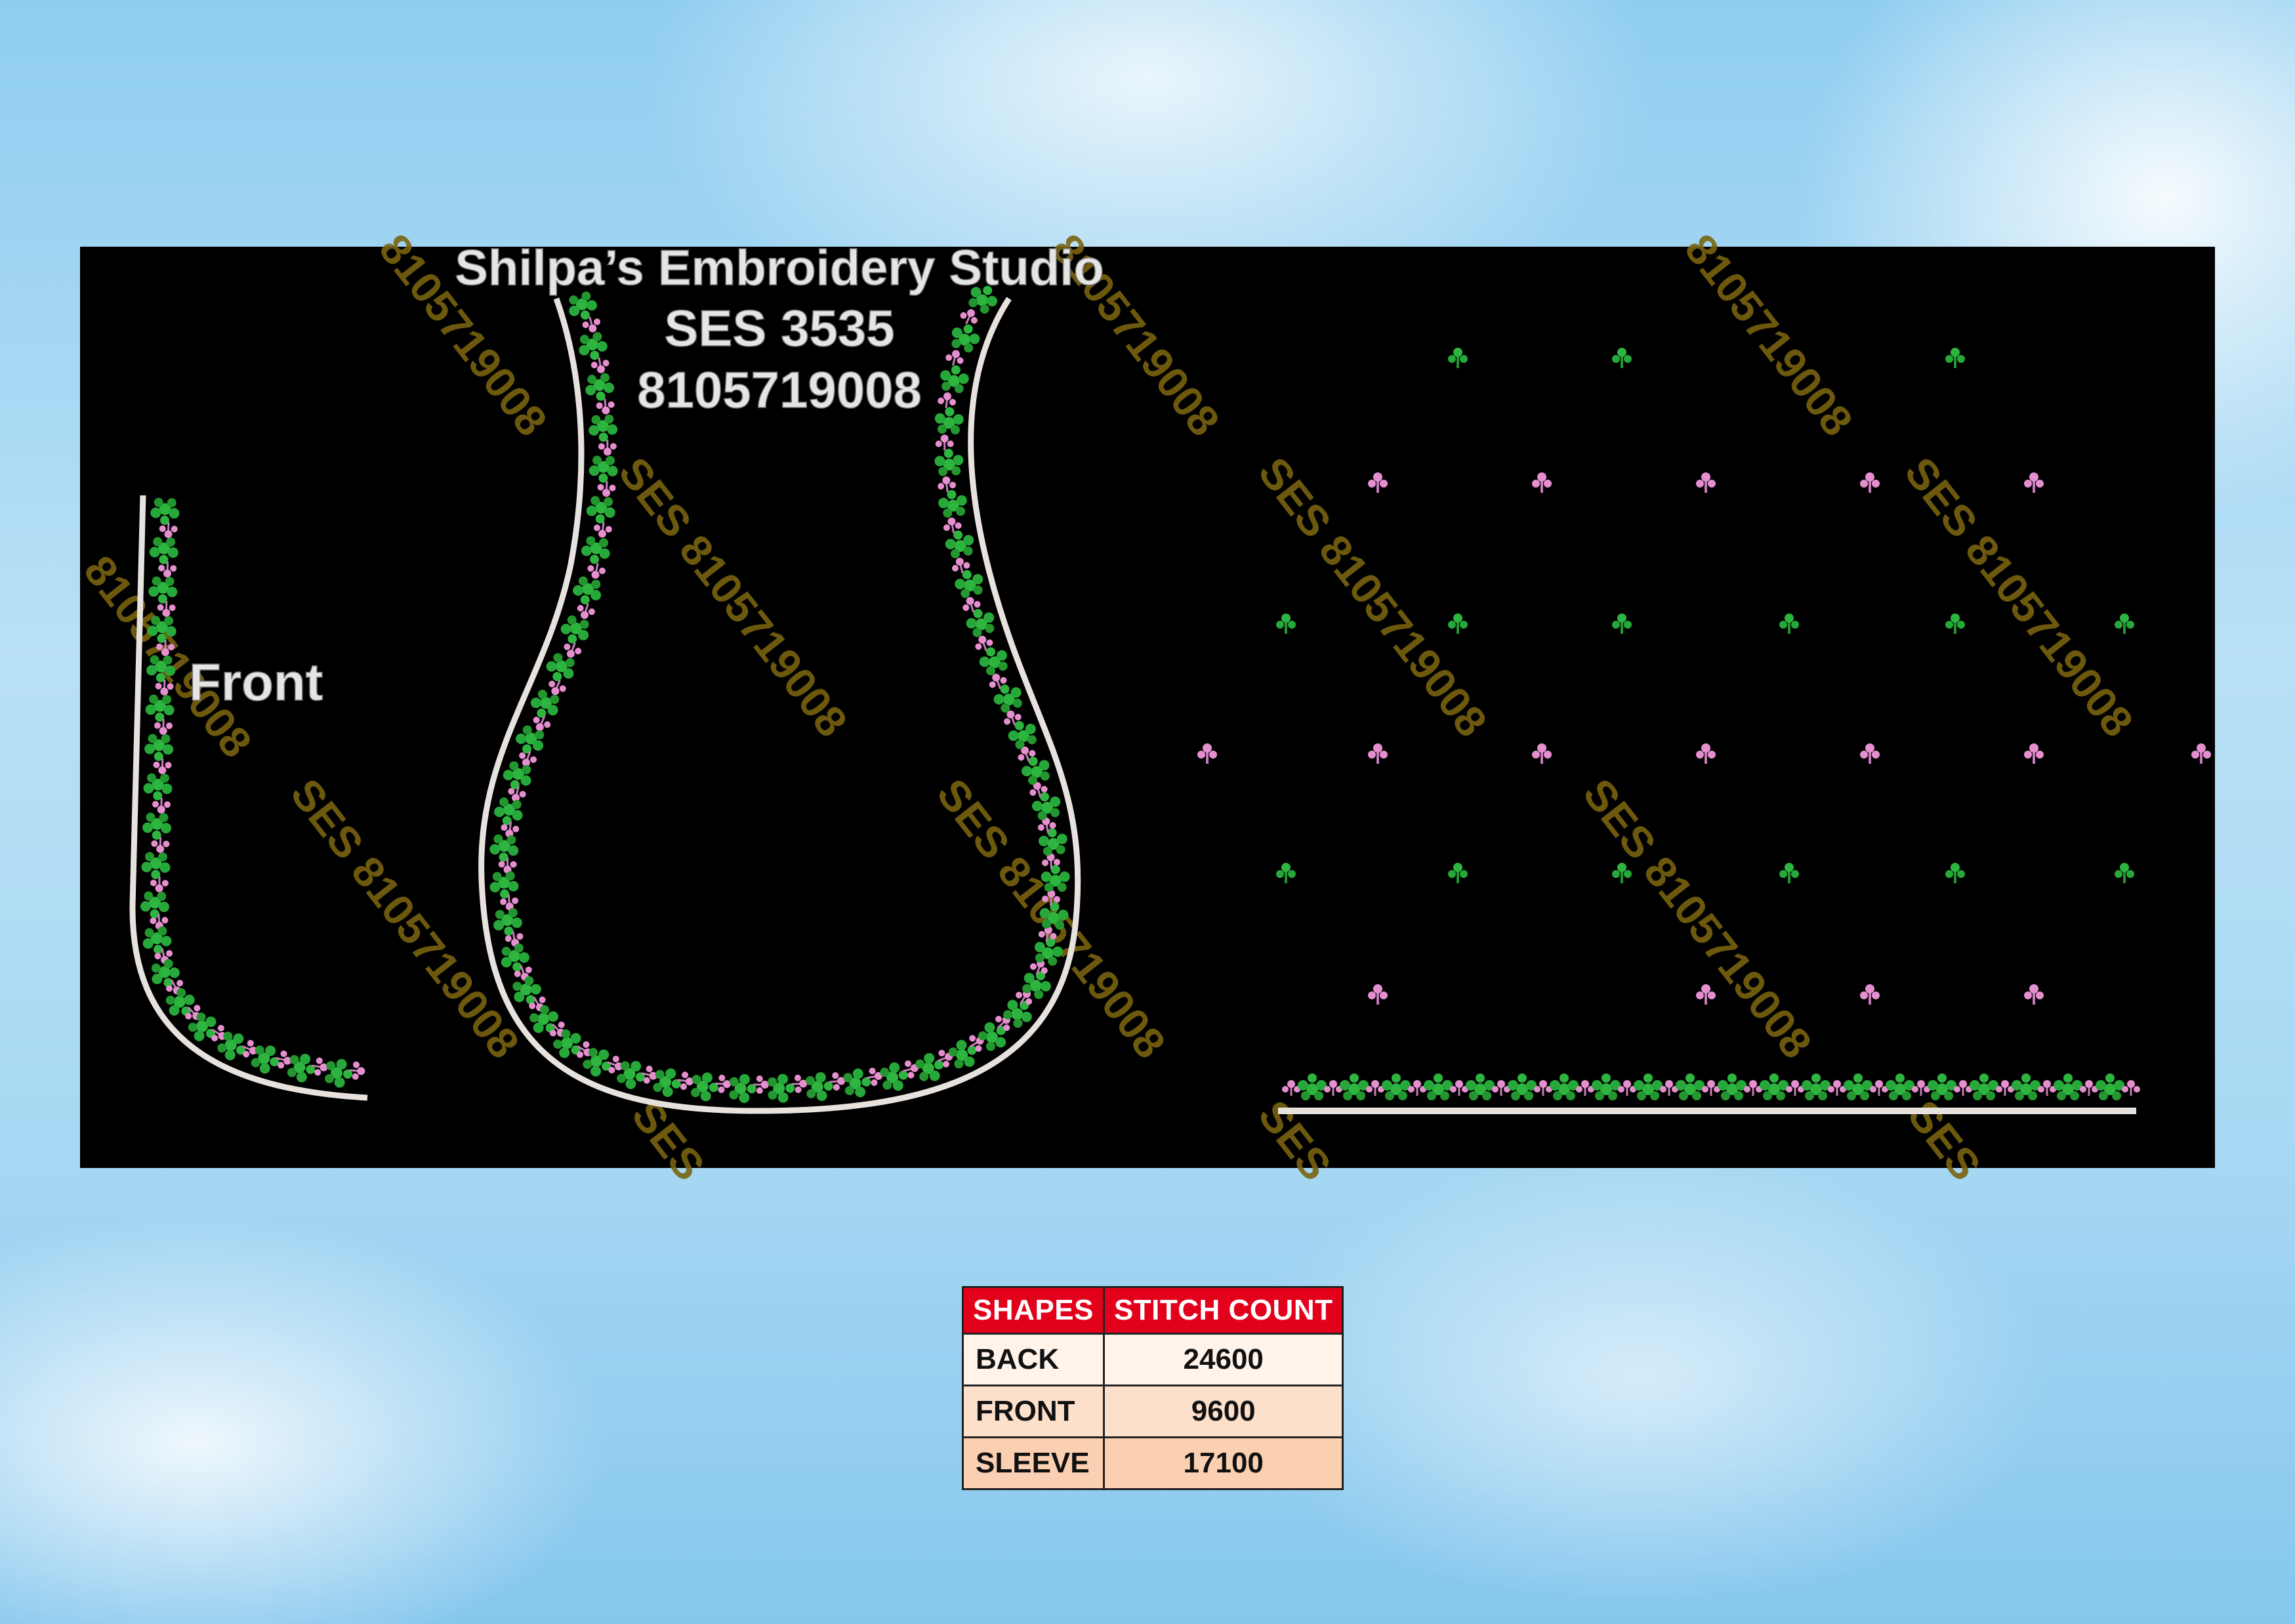 This screenshot has height=1624, width=2295. I want to click on front-label: Front, so click(256, 682).